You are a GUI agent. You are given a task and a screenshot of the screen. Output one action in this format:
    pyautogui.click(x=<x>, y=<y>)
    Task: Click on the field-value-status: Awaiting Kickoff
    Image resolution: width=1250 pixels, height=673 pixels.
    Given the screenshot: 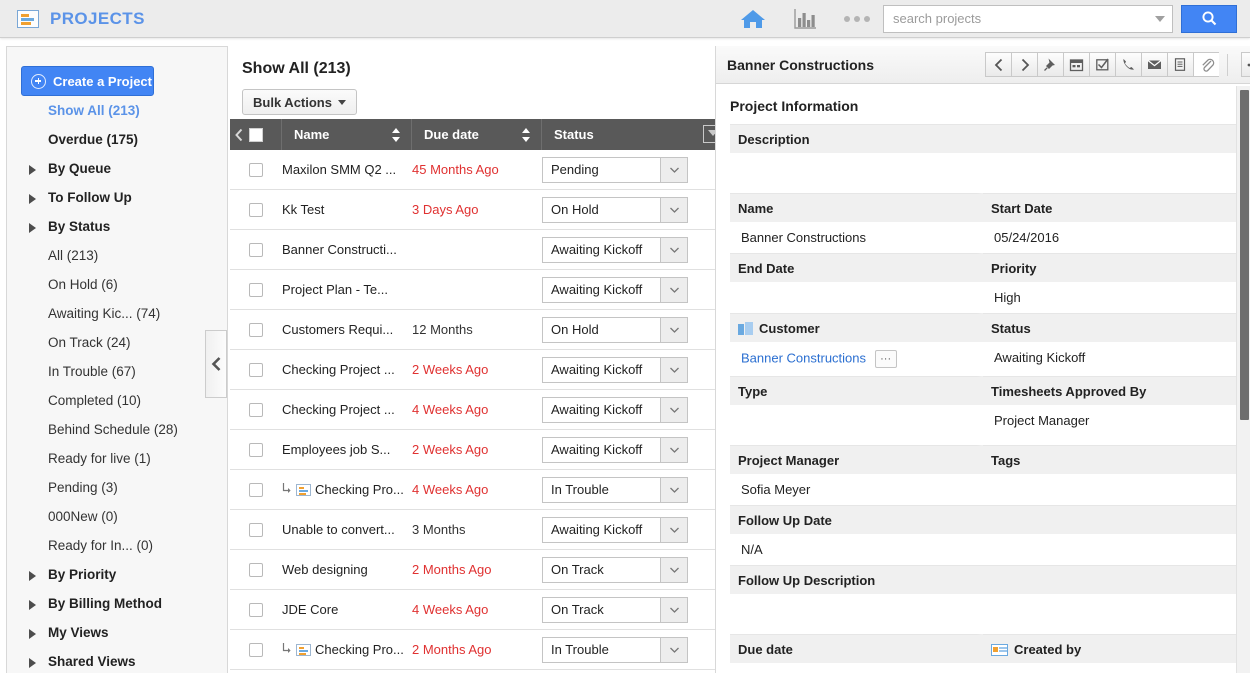 What is the action you would take?
    pyautogui.click(x=1109, y=359)
    